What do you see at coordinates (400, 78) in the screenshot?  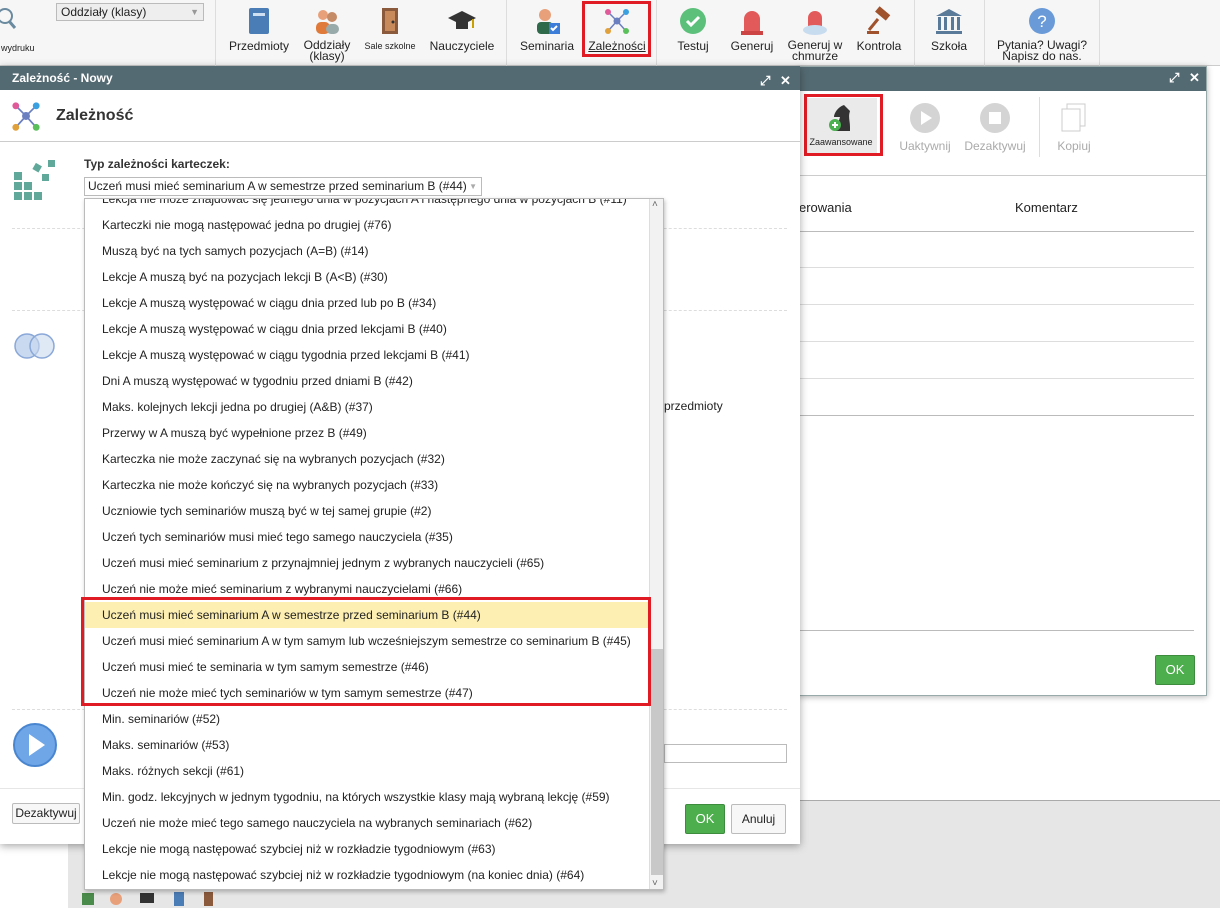 I see `dialog-titlebar: Zależność - Nowy ⤢ ✕` at bounding box center [400, 78].